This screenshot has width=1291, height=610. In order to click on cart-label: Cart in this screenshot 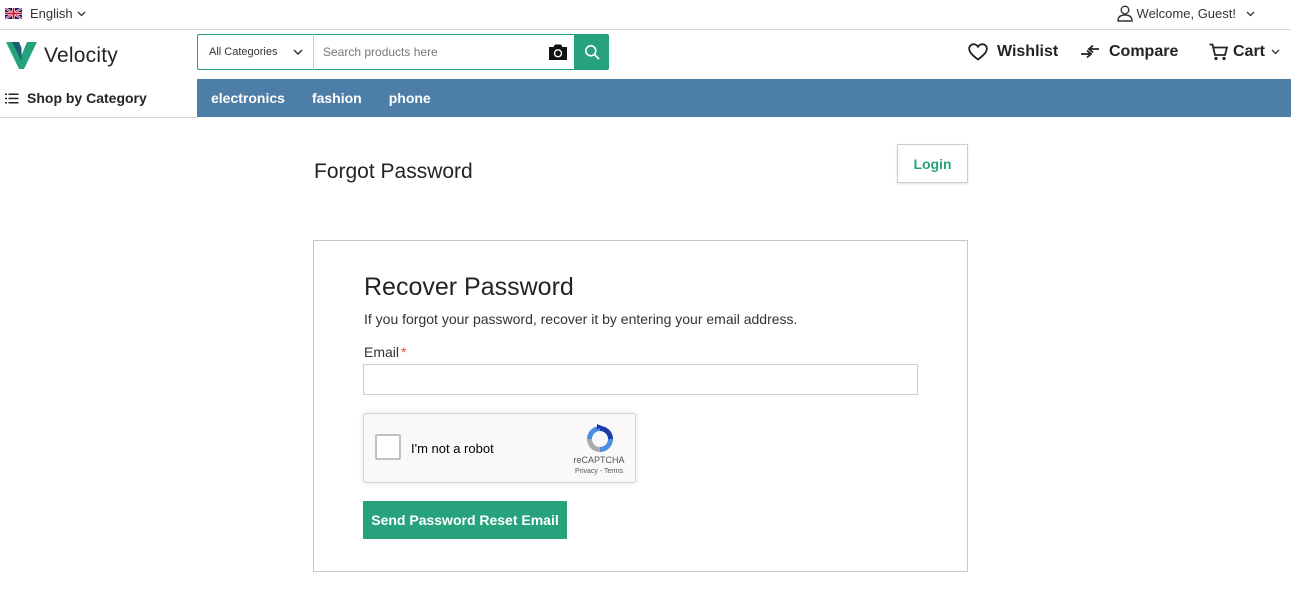, I will do `click(1249, 51)`.